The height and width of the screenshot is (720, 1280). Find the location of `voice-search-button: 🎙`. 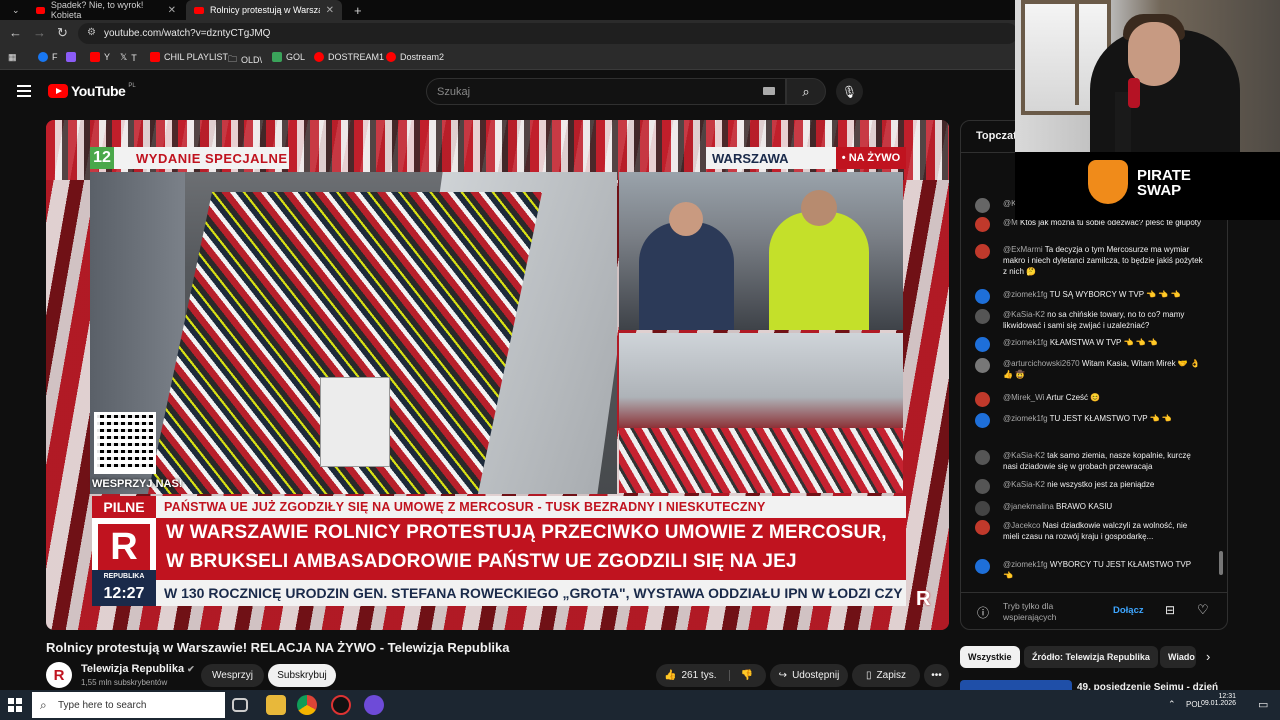

voice-search-button: 🎙 is located at coordinates (849, 91).